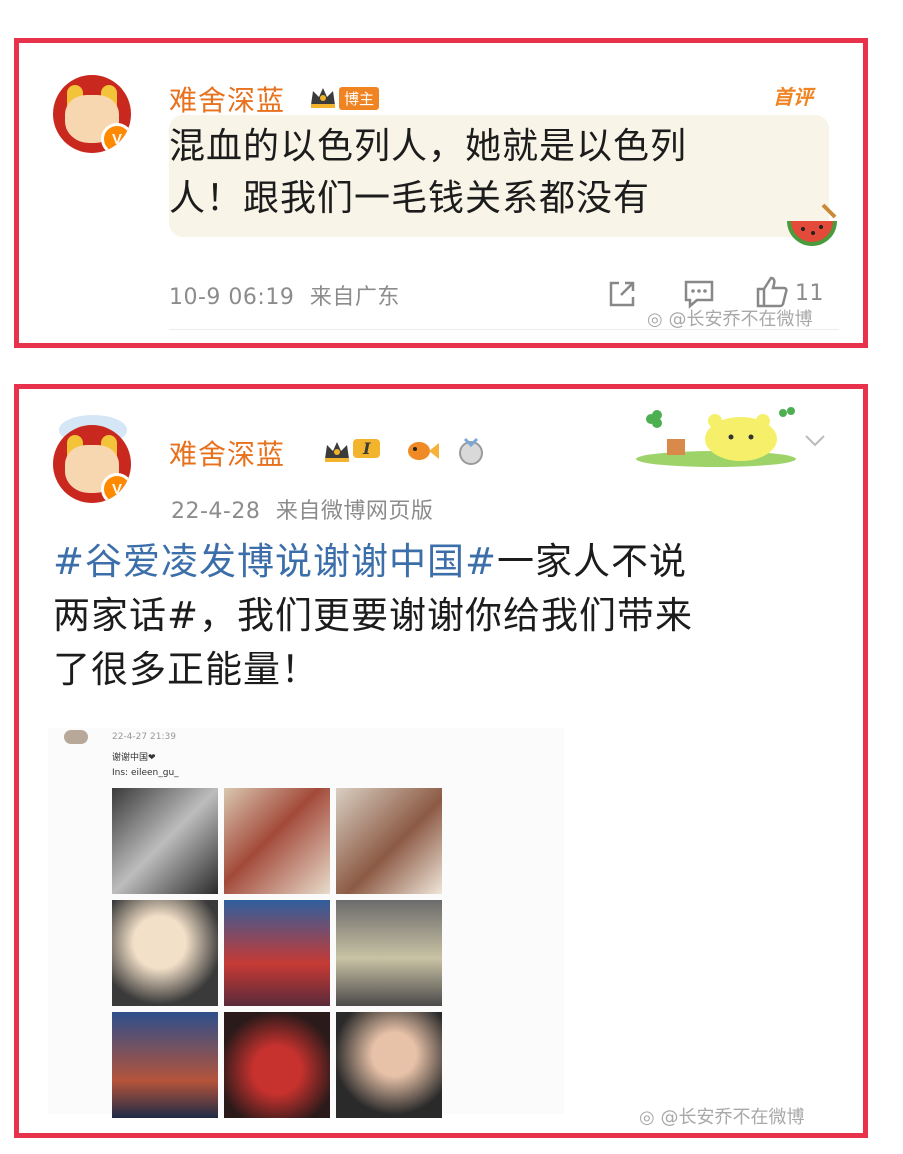 This screenshot has width=903, height=1154. Describe the element at coordinates (410, 198) in the screenshot. I see `comment-line-2: 人！跟我们一毛钱关系都没有` at that location.